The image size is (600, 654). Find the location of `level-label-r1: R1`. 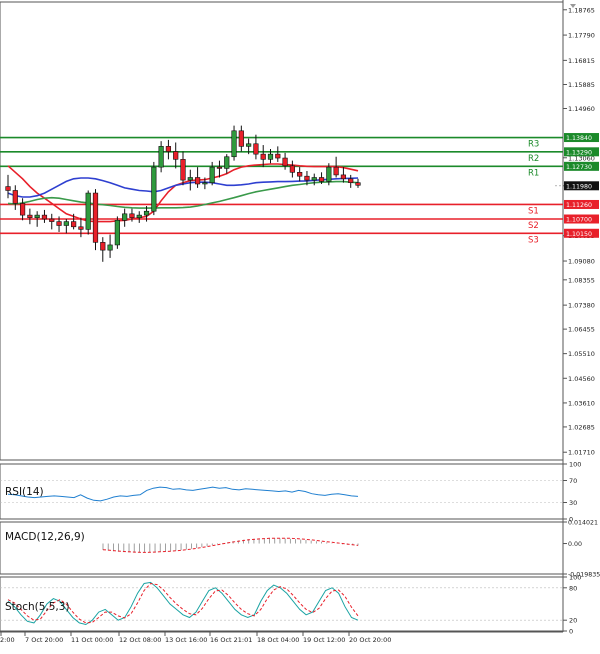

level-label-r1: R1 is located at coordinates (533, 173).